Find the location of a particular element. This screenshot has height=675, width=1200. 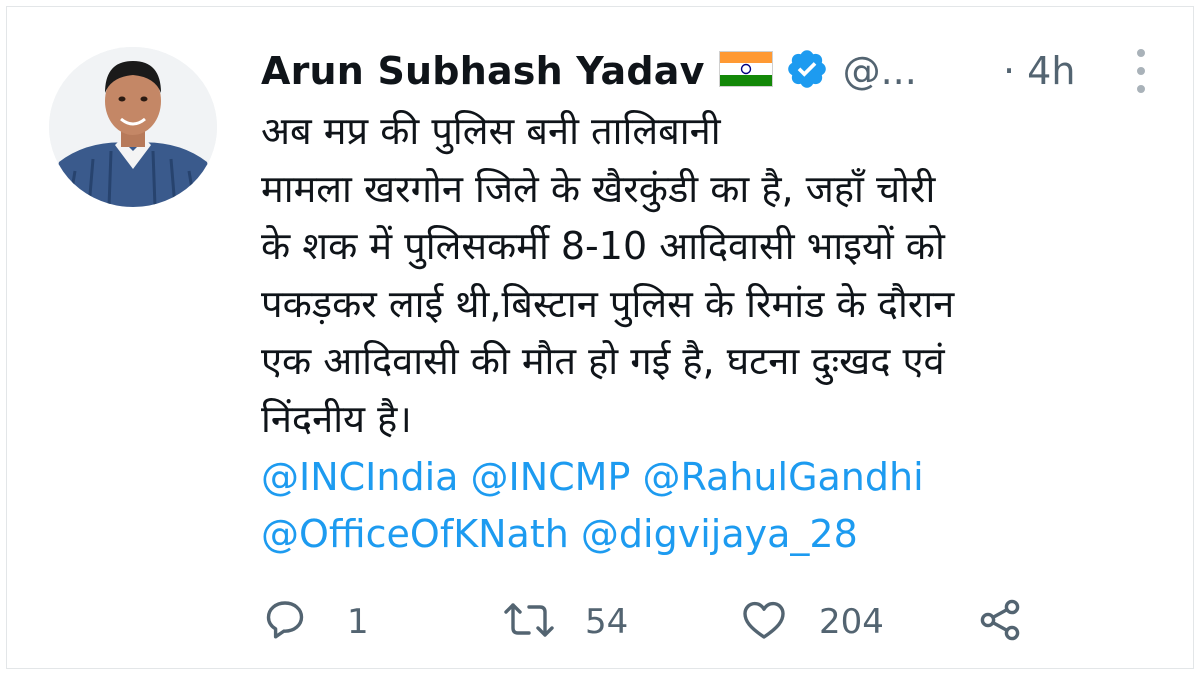

mention-rahulgandhi: @RahulGandhi is located at coordinates (782, 477).